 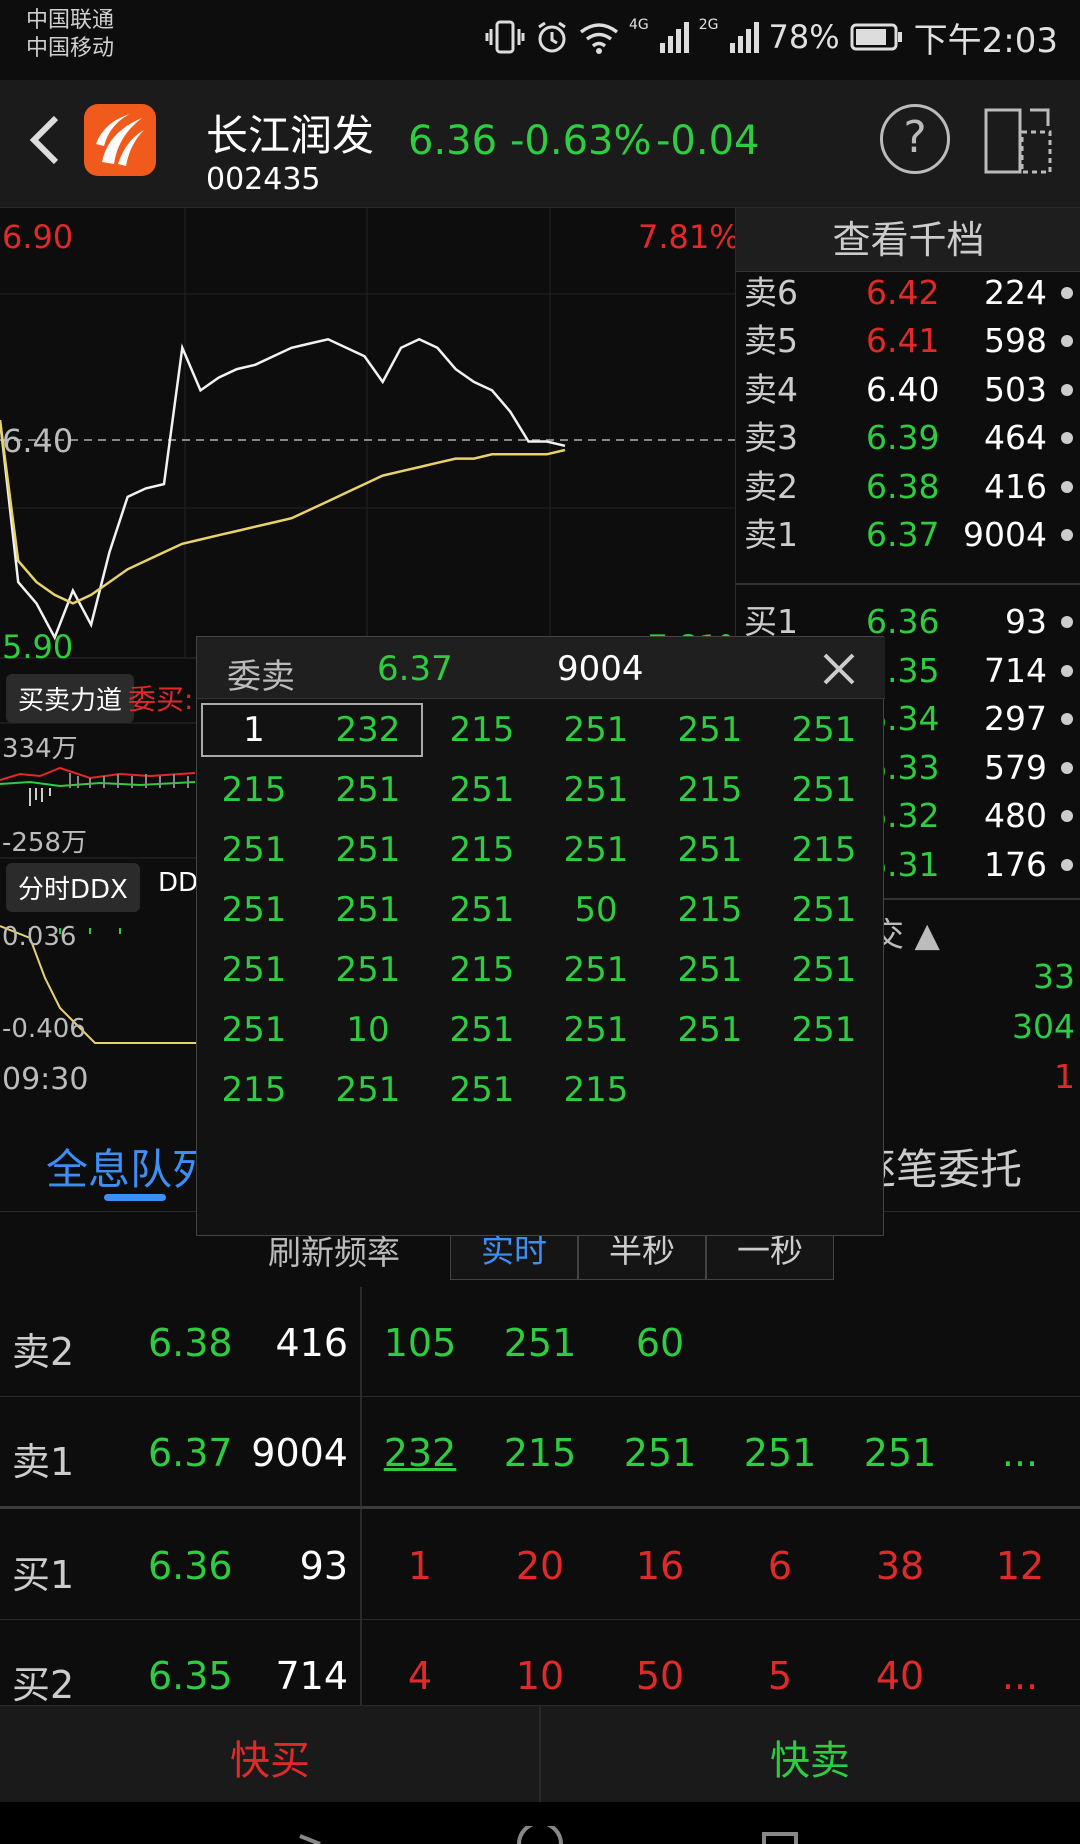 I want to click on orderbook-volume: 503, so click(x=1015, y=389).